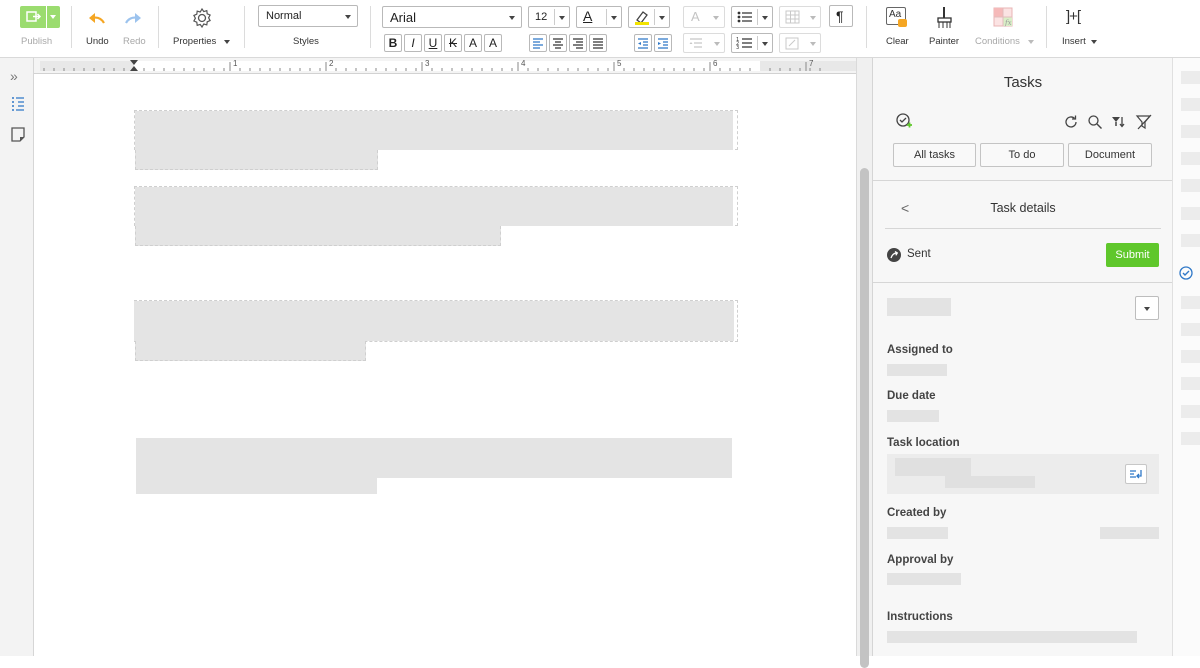  Describe the element at coordinates (643, 43) in the screenshot. I see `outdent-button` at that location.